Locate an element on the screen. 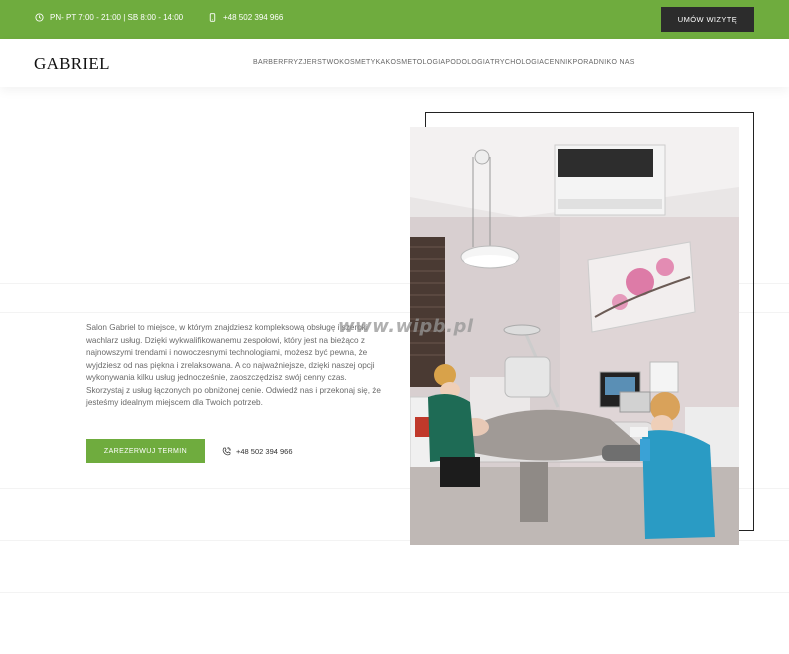  hero-phone: +48 502 394 966 is located at coordinates (257, 451).